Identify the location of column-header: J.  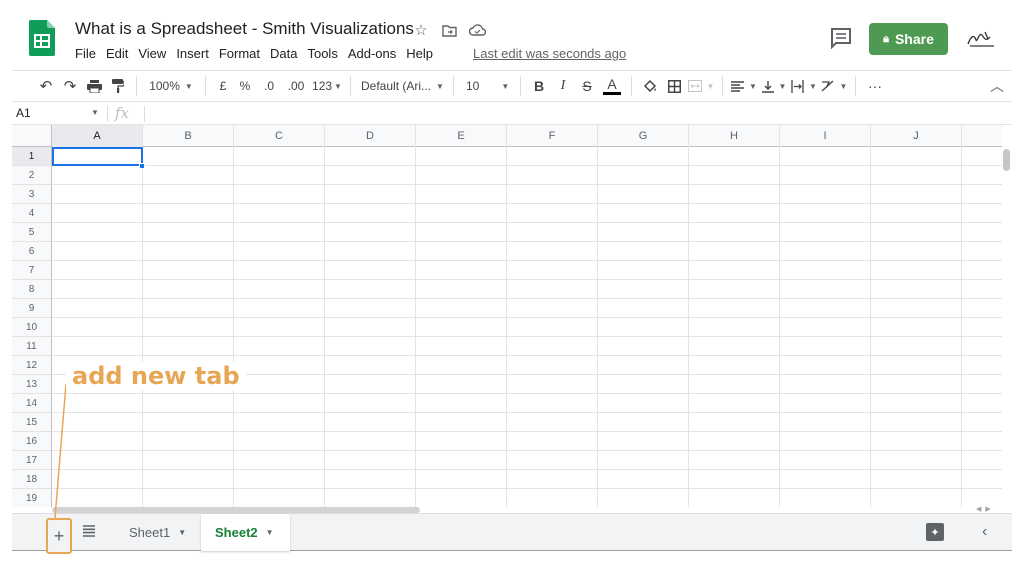
(916, 136).